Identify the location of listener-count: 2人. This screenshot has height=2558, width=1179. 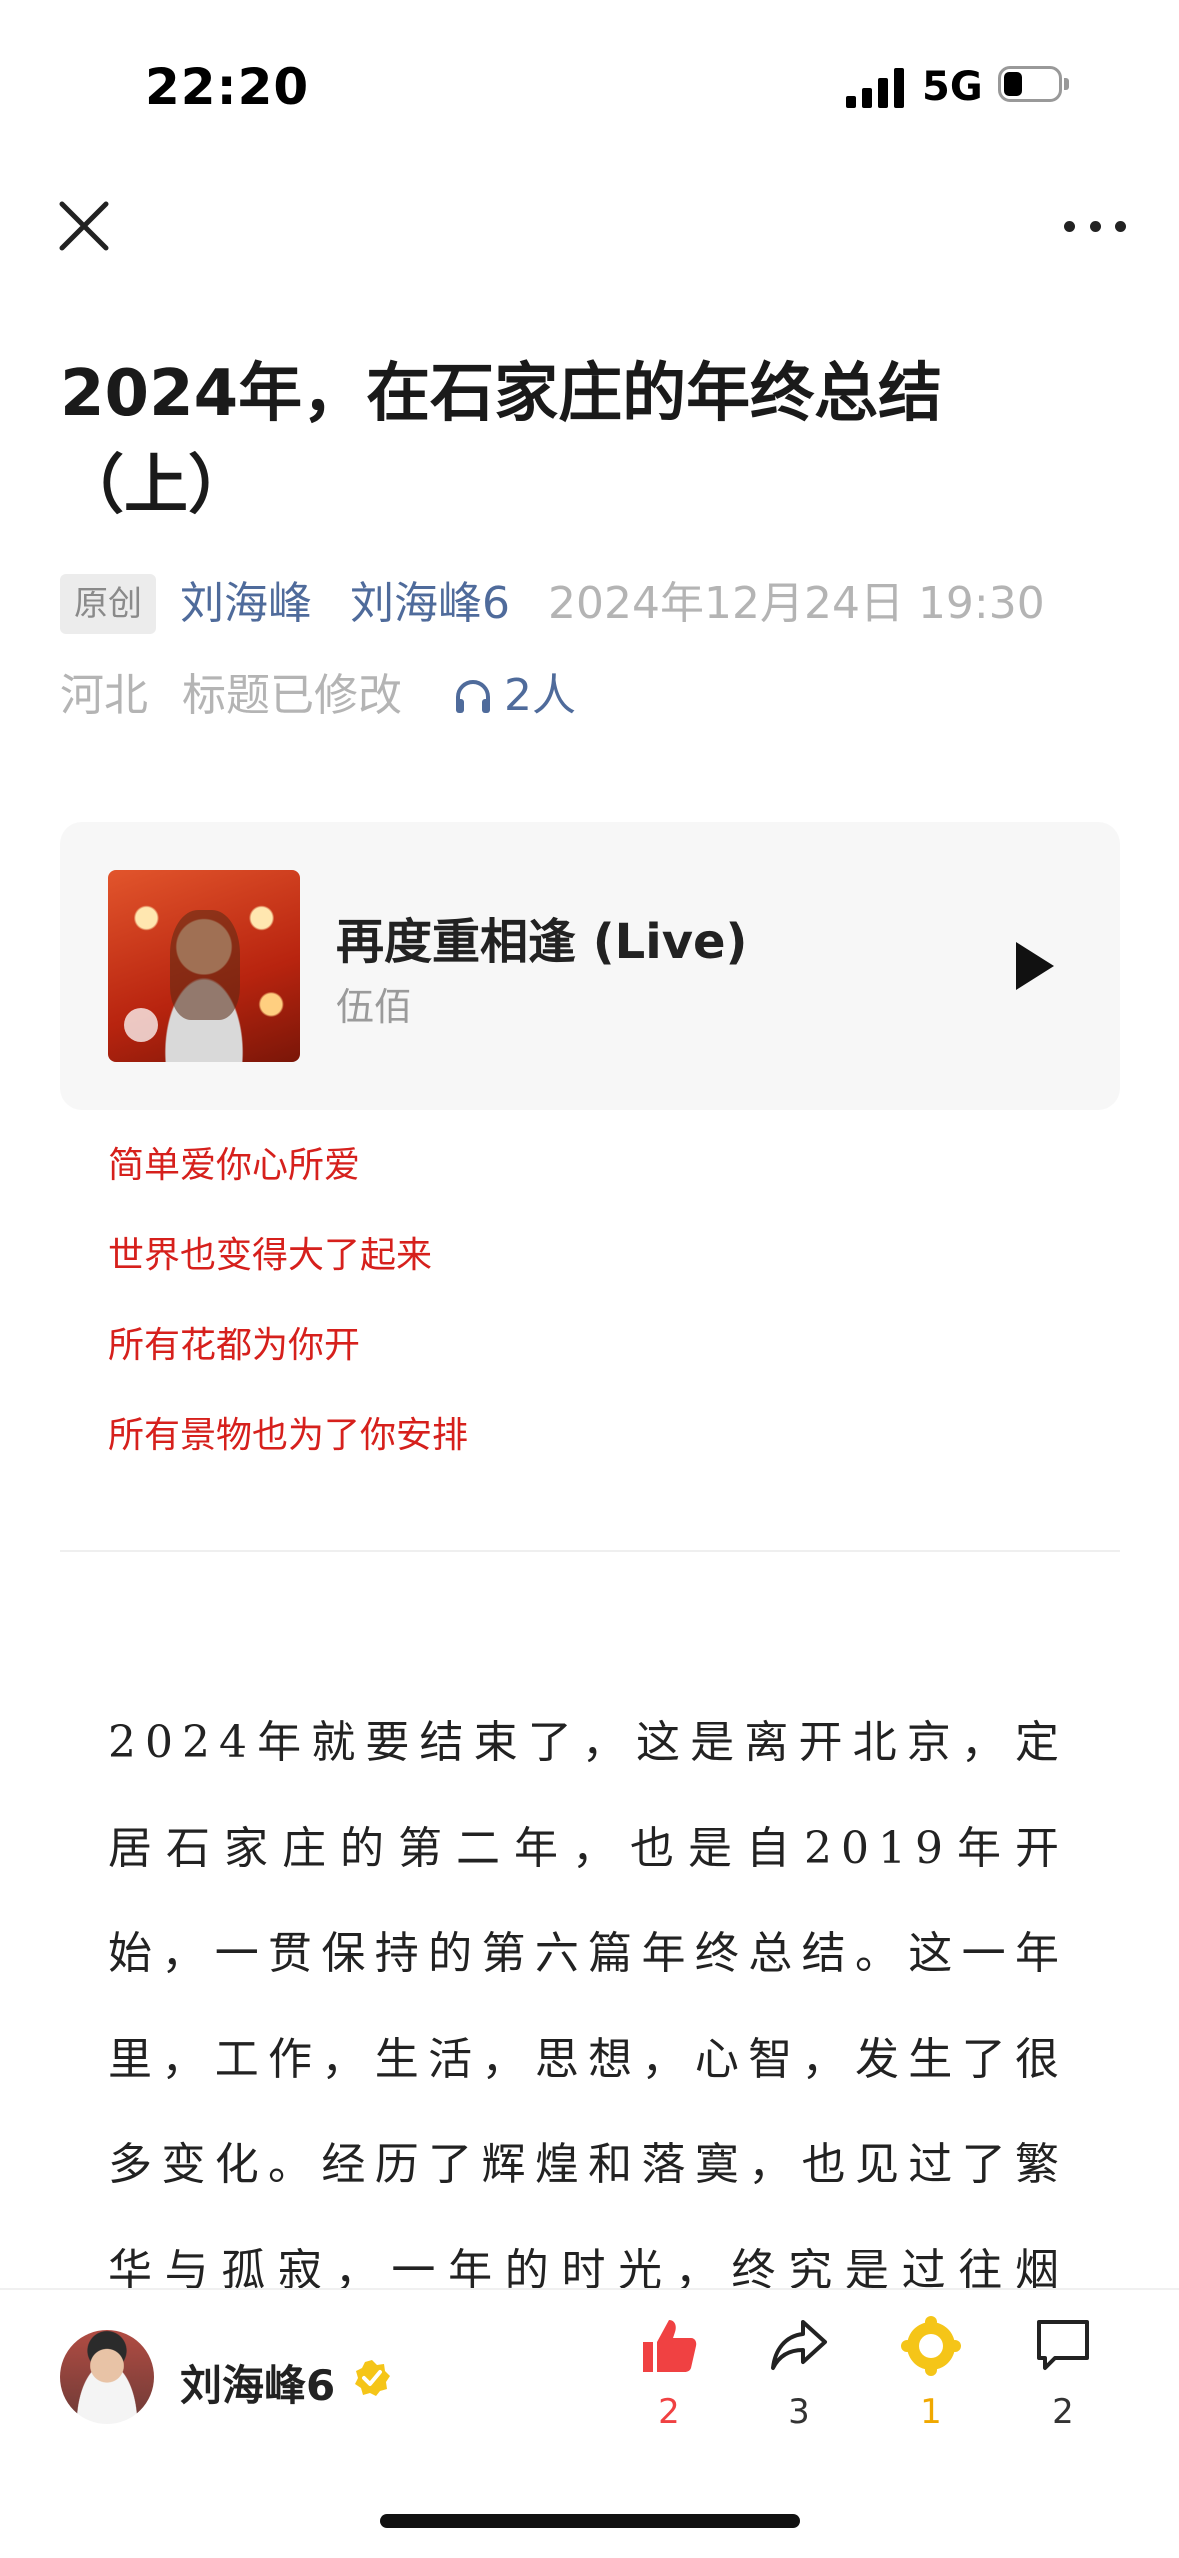
(540, 695).